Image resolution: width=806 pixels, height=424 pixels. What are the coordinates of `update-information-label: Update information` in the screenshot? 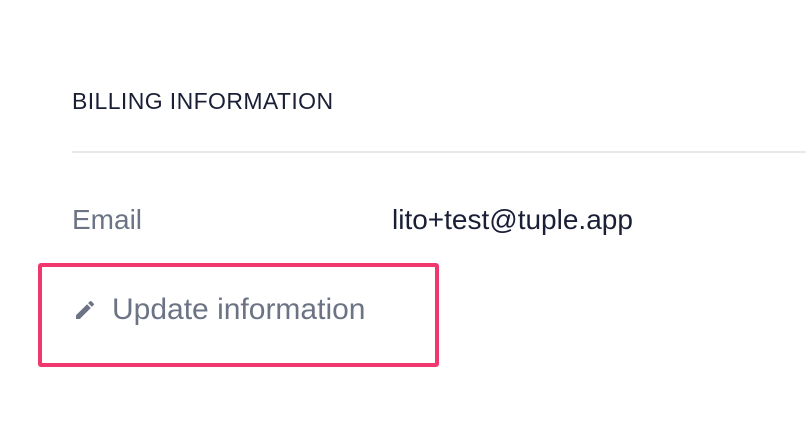 It's located at (239, 309).